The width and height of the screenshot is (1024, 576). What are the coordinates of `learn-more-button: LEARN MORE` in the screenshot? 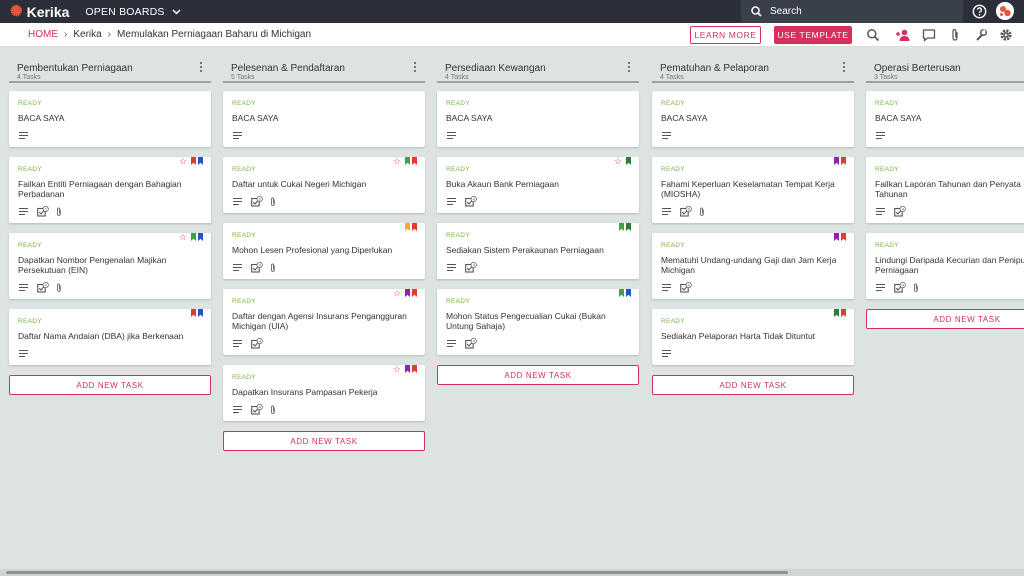 It's located at (725, 35).